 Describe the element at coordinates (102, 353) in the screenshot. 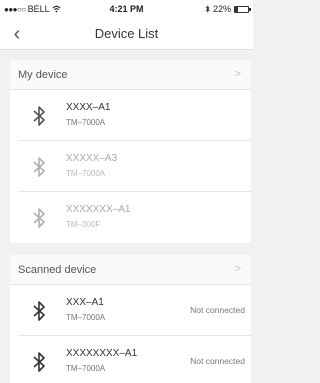

I see `device-name: XXXXXXXX–A1` at that location.